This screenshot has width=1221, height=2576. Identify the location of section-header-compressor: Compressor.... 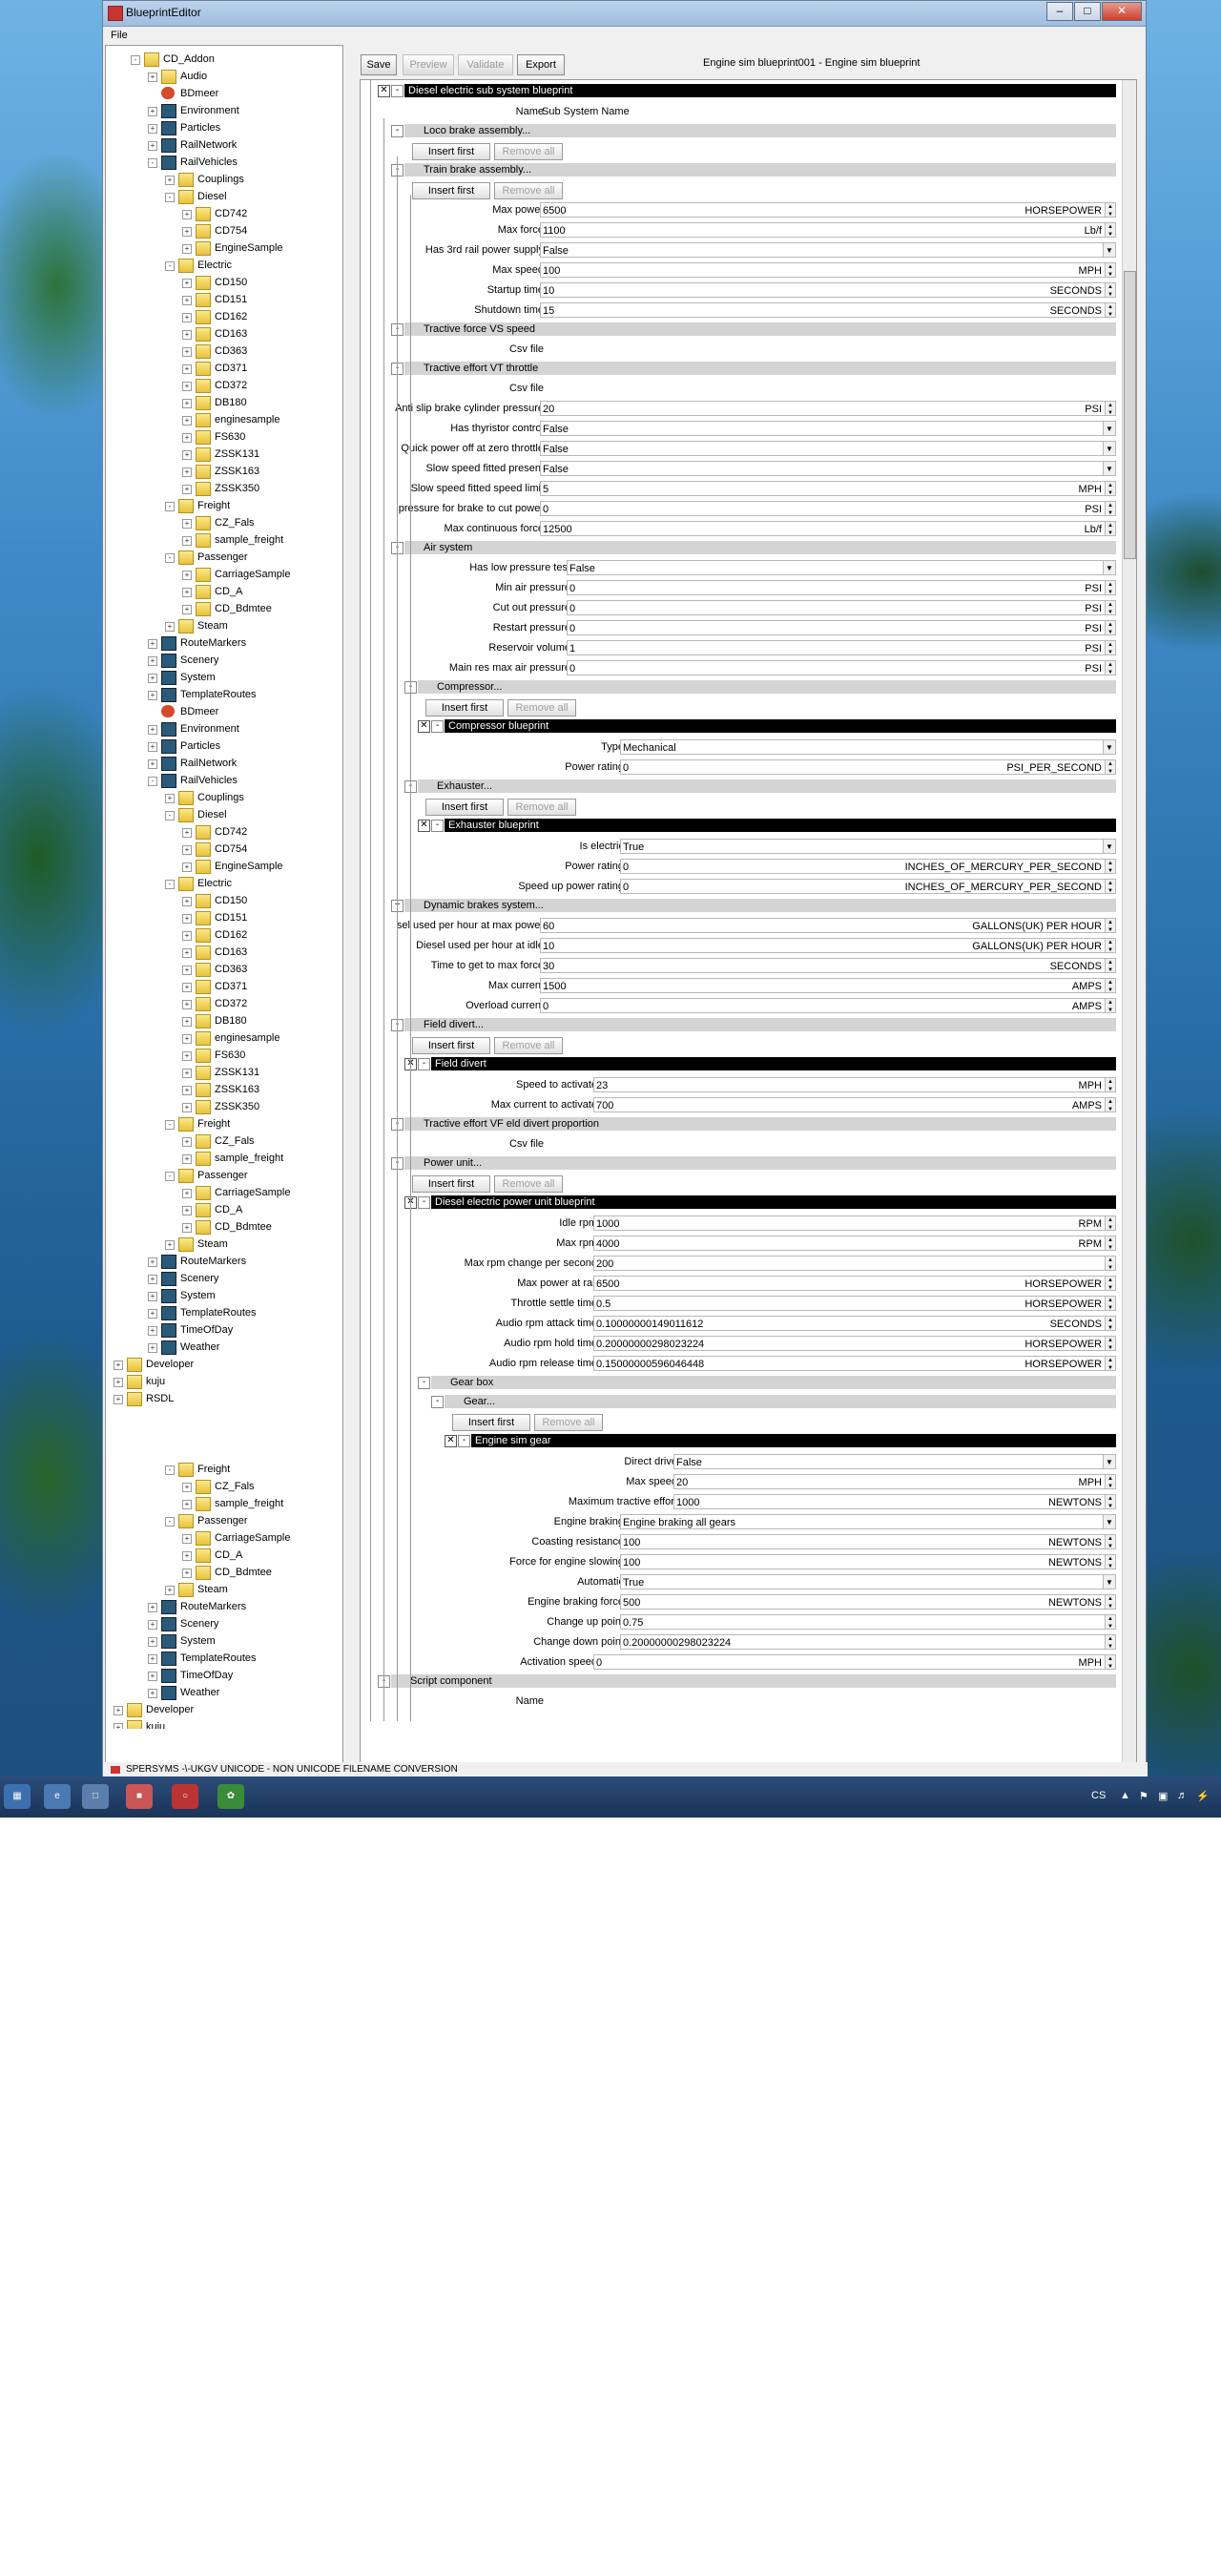
(767, 687).